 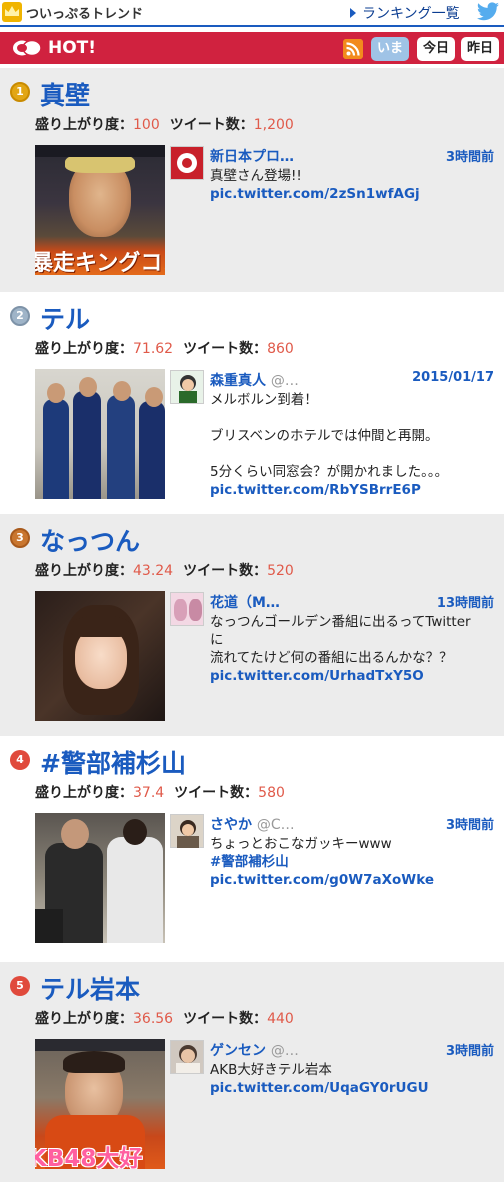 I want to click on tweet-text-line: 流れてたけど何の番組に出るんかな？？, so click(x=331, y=658).